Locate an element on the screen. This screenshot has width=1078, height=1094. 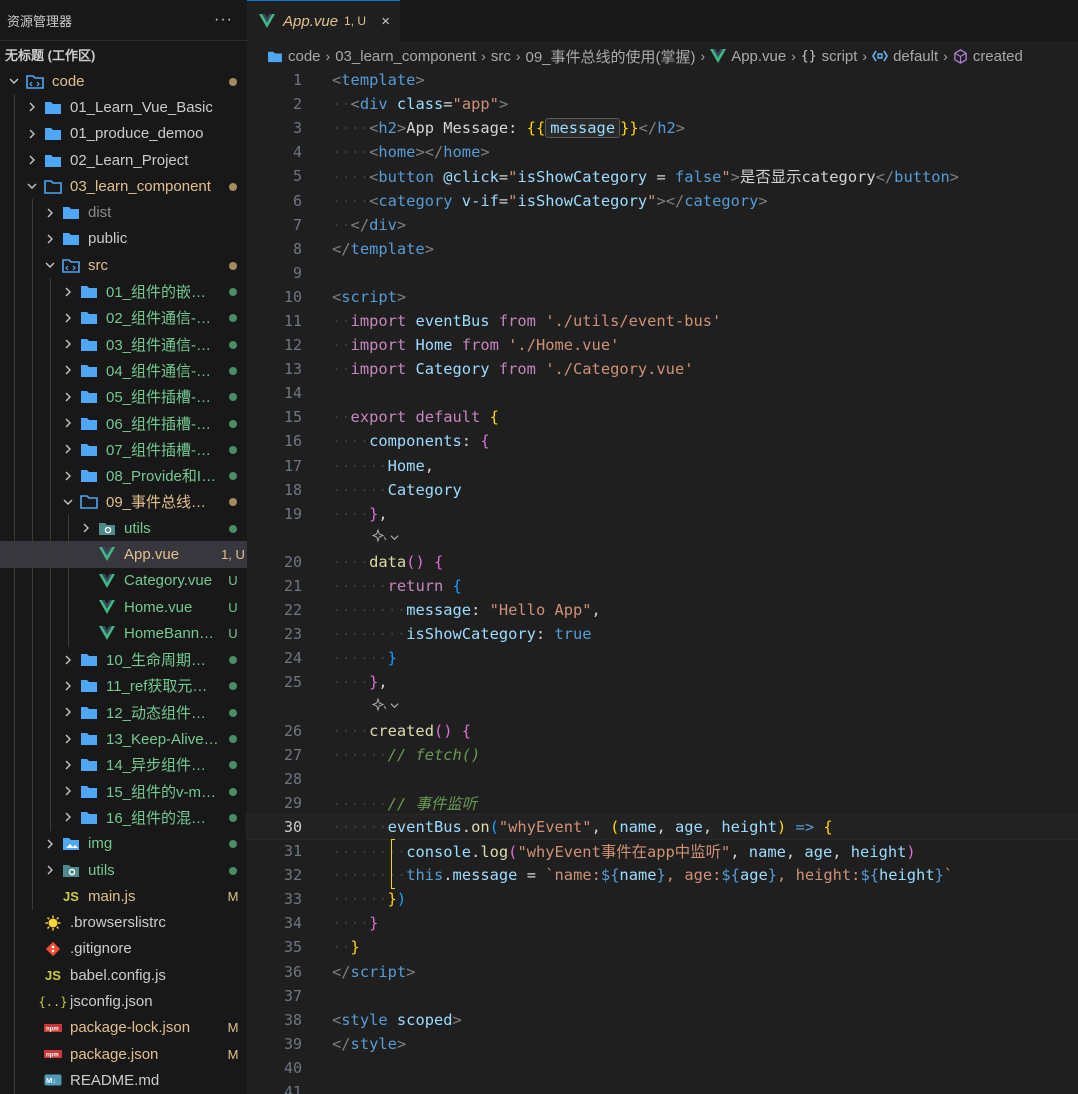
file-item-jsconfig-json: {..} jsconfig.json is located at coordinates (123, 1001).